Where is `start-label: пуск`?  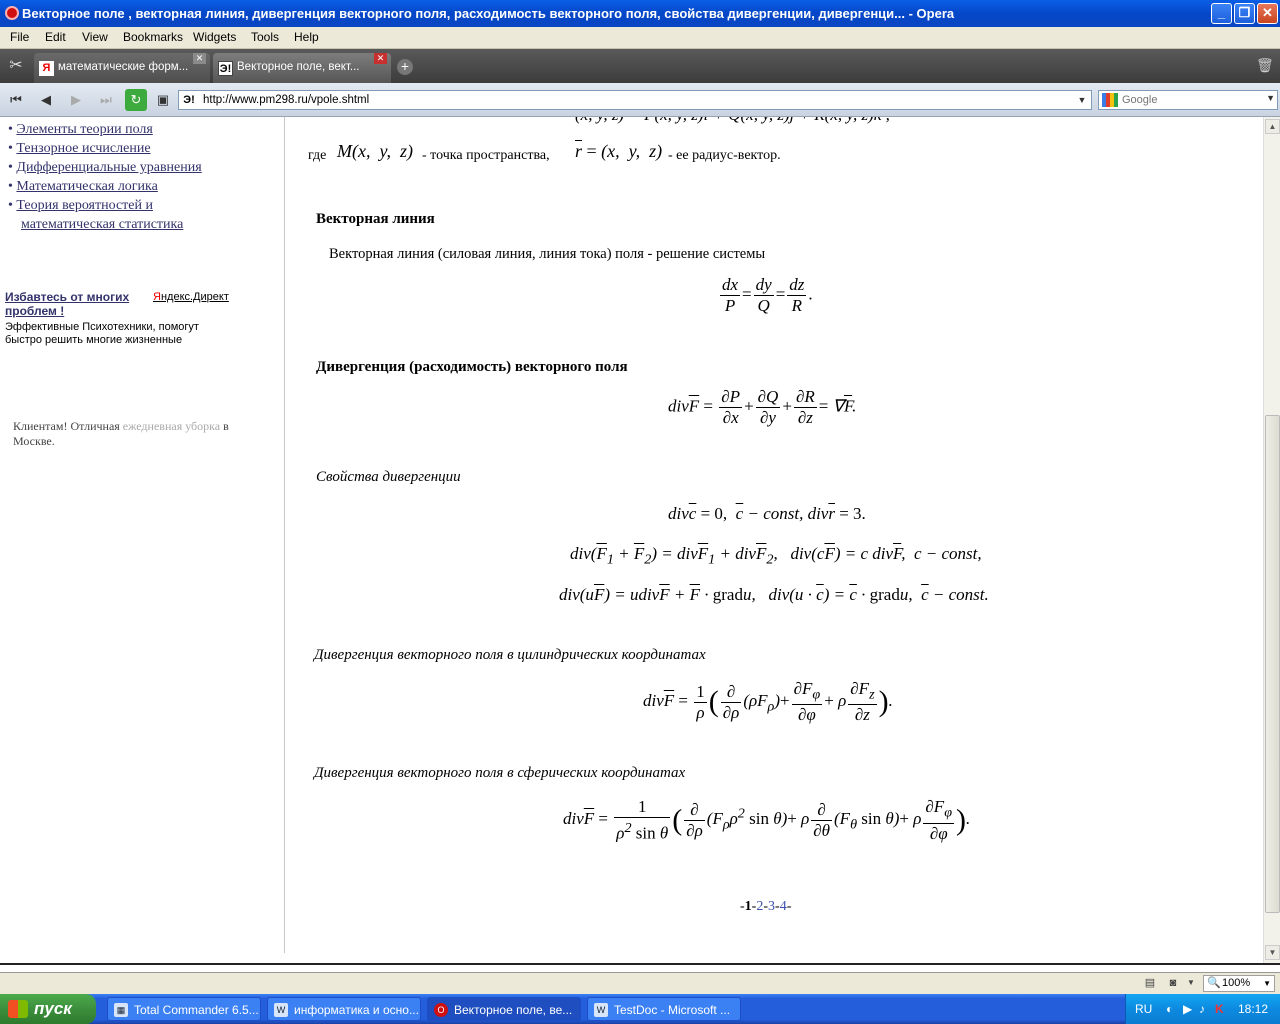
start-label: пуск is located at coordinates (53, 1008).